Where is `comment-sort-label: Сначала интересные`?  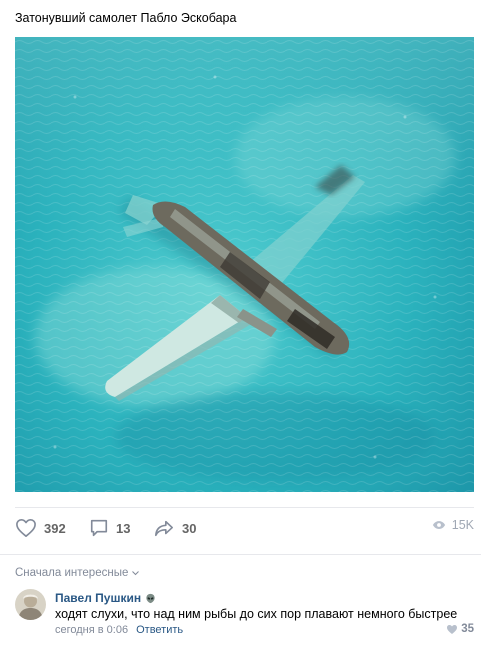 comment-sort-label: Сначала интересные is located at coordinates (72, 573).